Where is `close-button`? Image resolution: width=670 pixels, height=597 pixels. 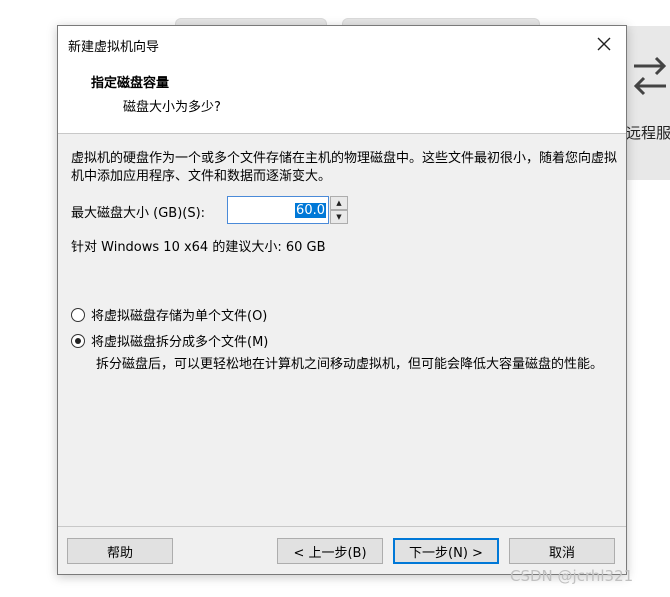 close-button is located at coordinates (604, 44).